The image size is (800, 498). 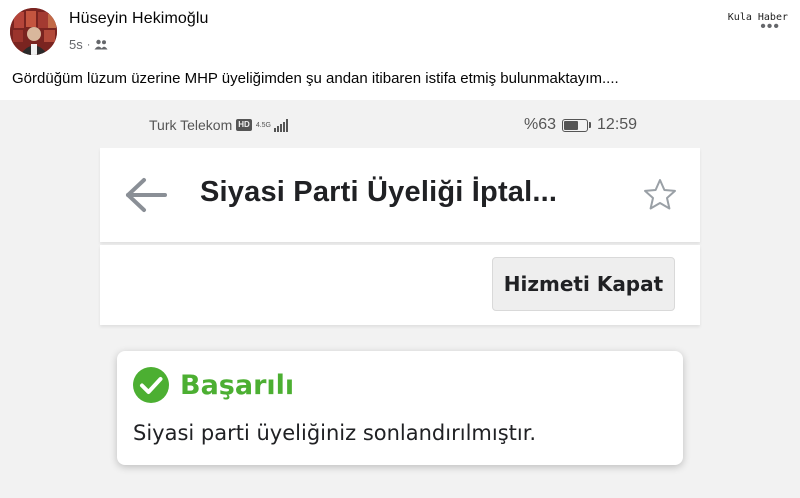 I want to click on star-outline-icon, so click(x=660, y=195).